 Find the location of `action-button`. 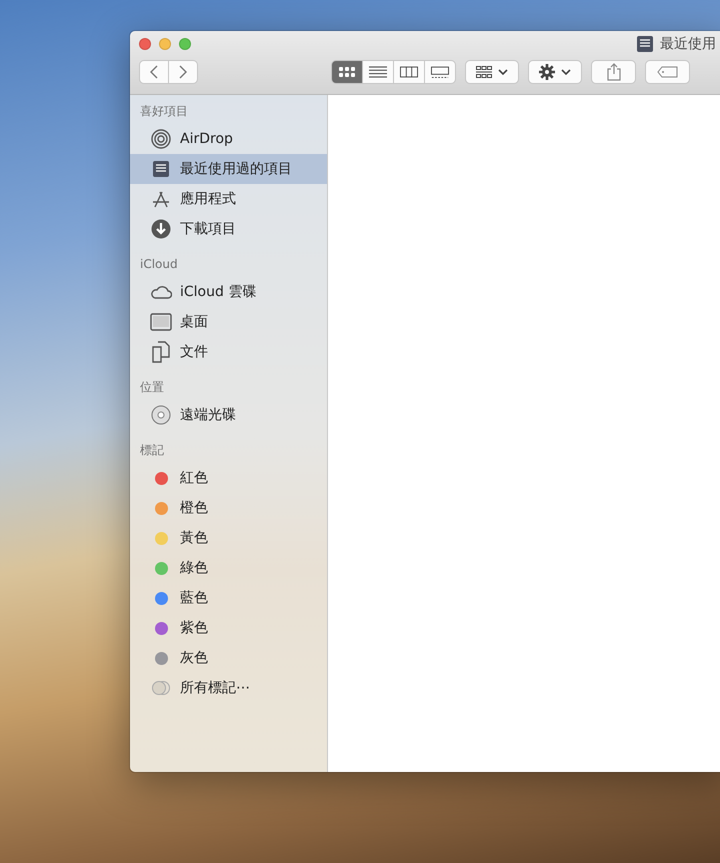

action-button is located at coordinates (555, 72).